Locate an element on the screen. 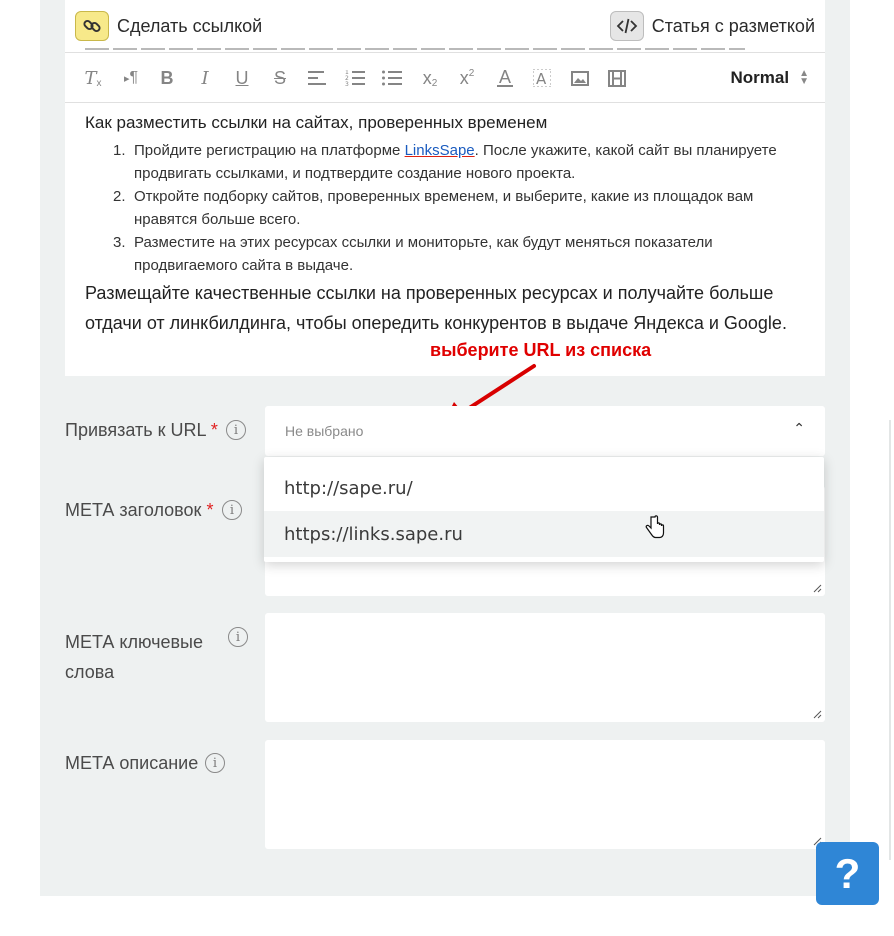  meta-description-field is located at coordinates (545, 794).